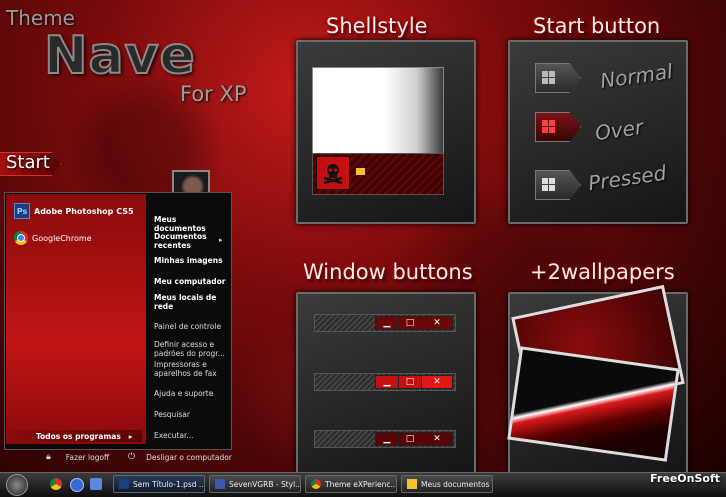  I want to click on pinned-item-label: GoogleChrome, so click(62, 238).